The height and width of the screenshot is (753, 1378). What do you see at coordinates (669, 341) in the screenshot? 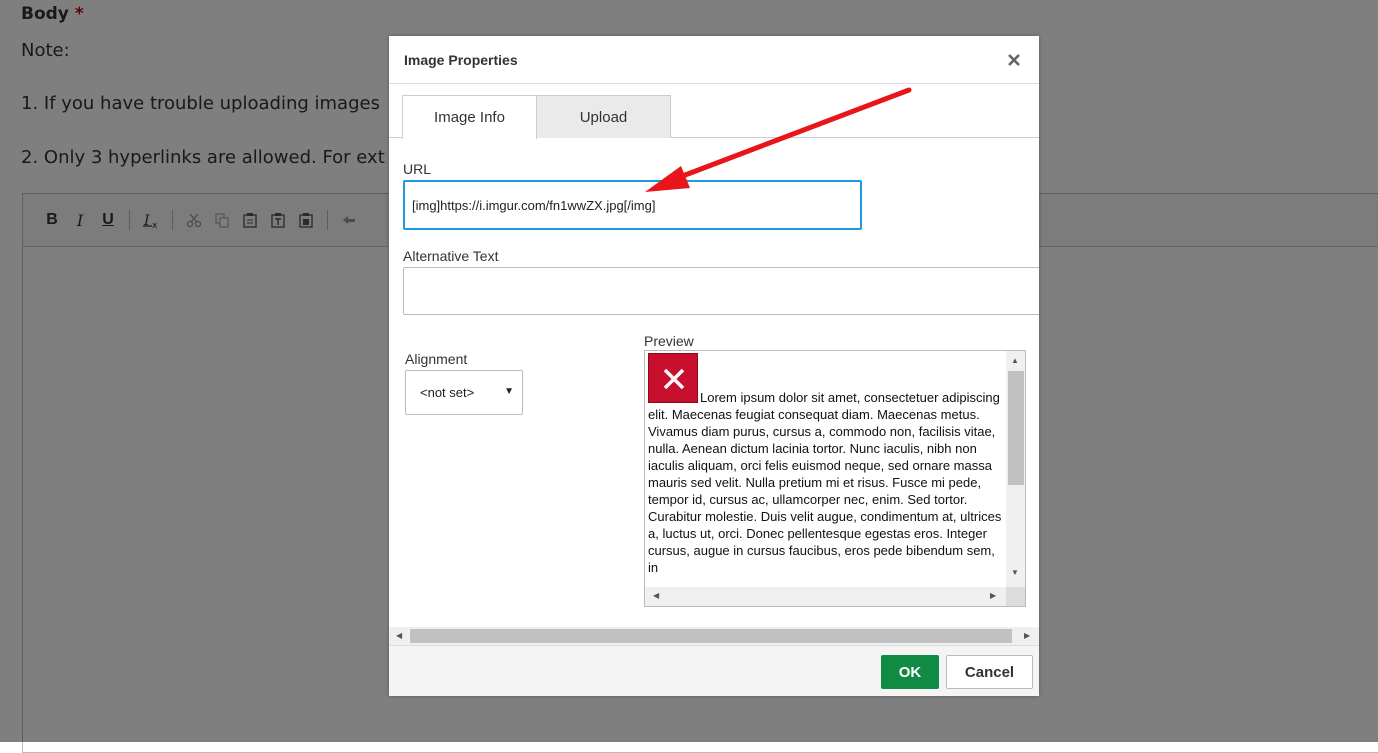
I see `preview-label: Preview` at bounding box center [669, 341].